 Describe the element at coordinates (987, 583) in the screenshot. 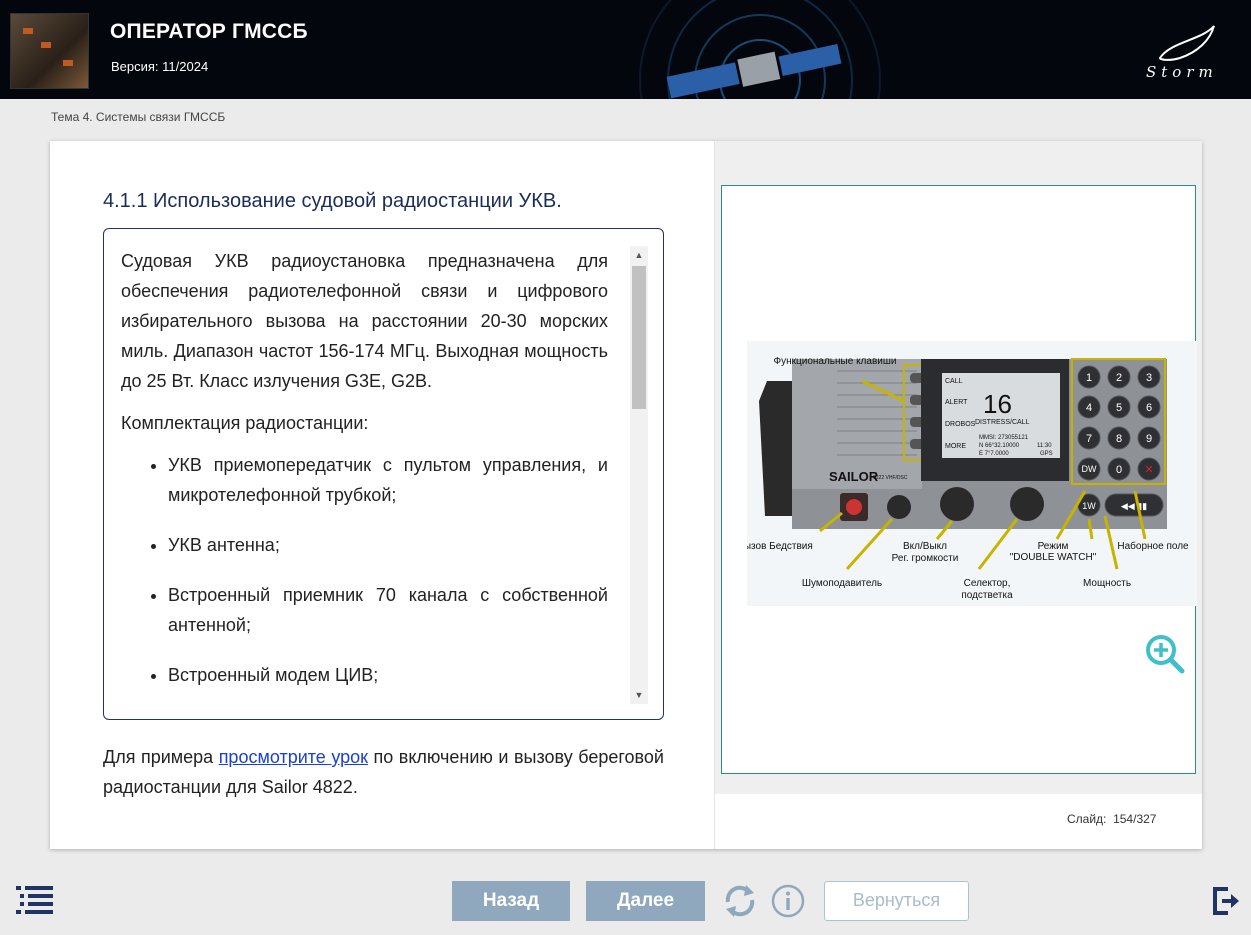

I see `selector-label: Селектор,` at that location.